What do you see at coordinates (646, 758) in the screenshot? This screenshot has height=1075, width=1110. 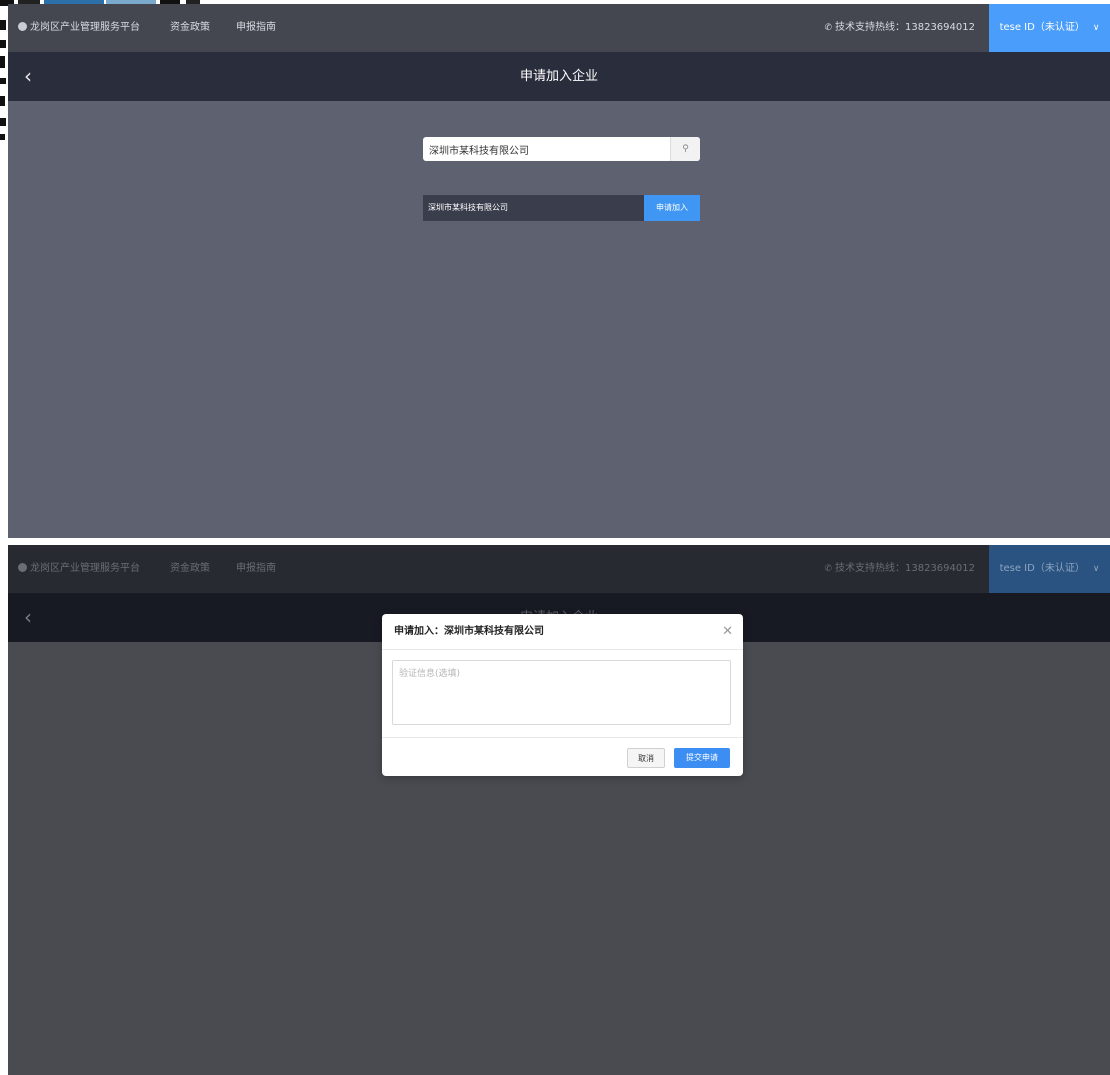 I see `cancel-button: 取消` at bounding box center [646, 758].